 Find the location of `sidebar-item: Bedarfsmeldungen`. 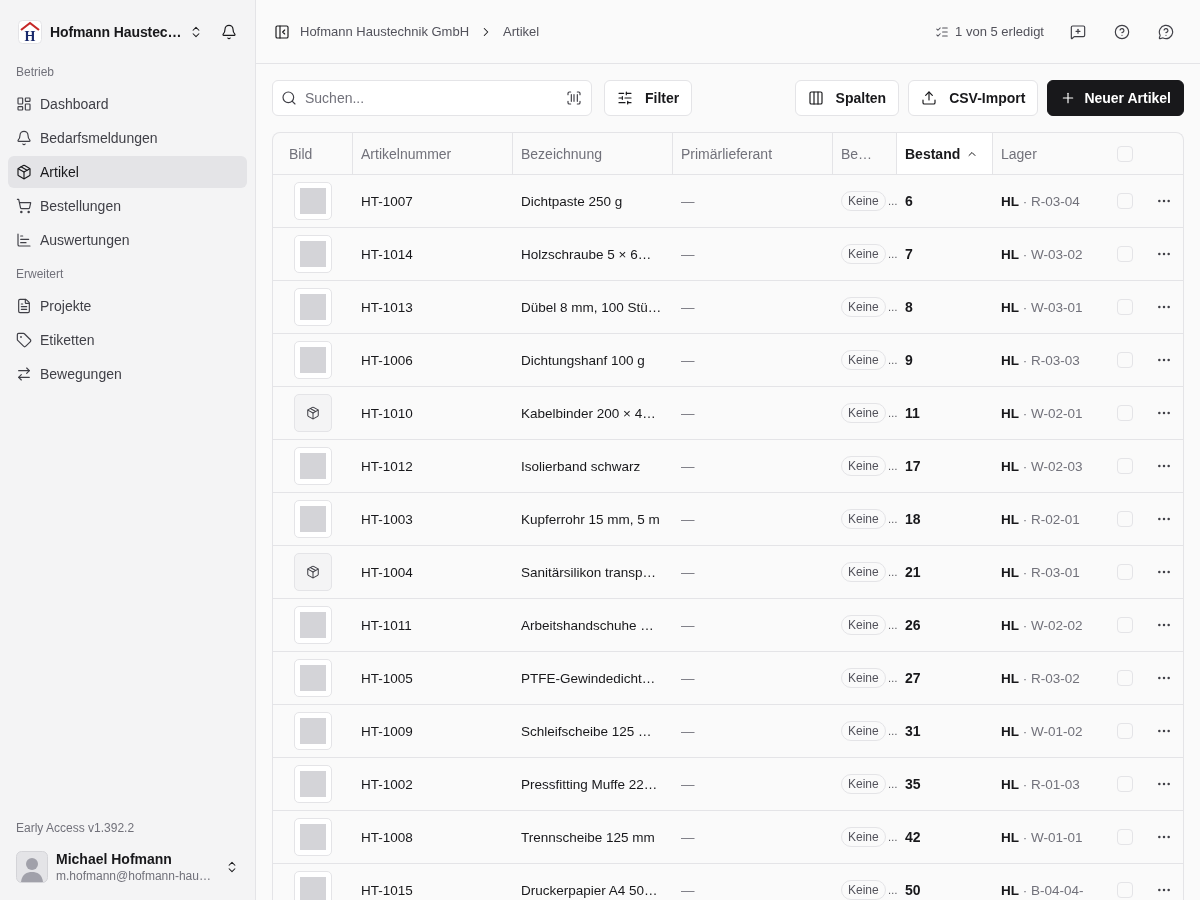

sidebar-item: Bedarfsmeldungen is located at coordinates (127, 138).